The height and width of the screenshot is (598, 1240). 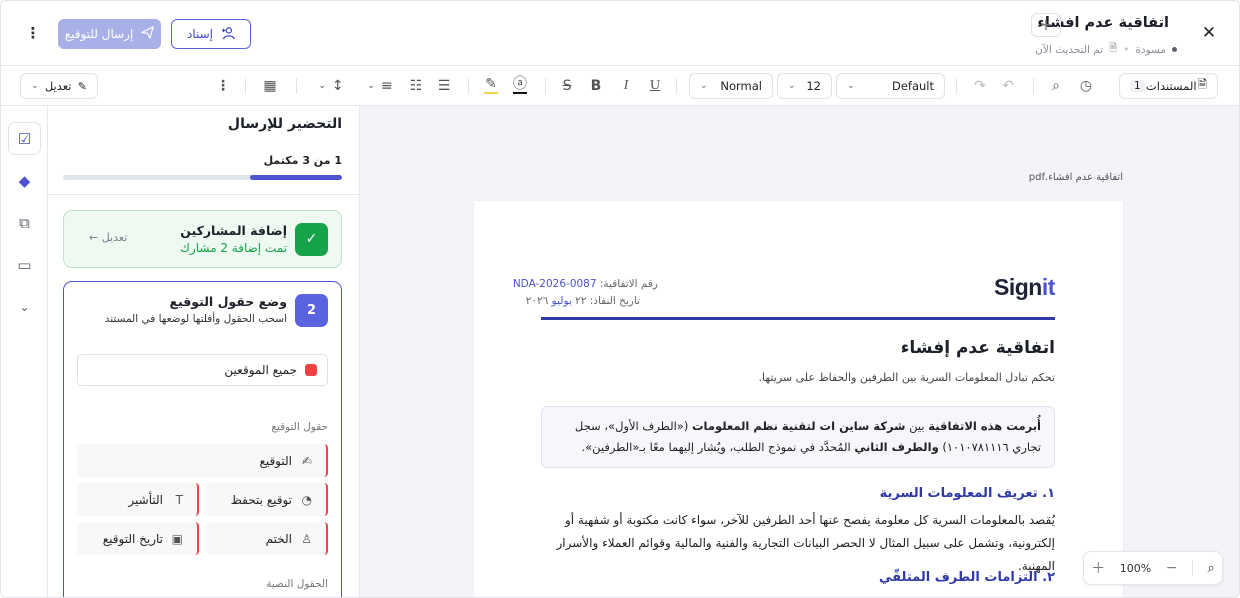 I want to click on font-size-select: 12 ⌄, so click(x=804, y=86).